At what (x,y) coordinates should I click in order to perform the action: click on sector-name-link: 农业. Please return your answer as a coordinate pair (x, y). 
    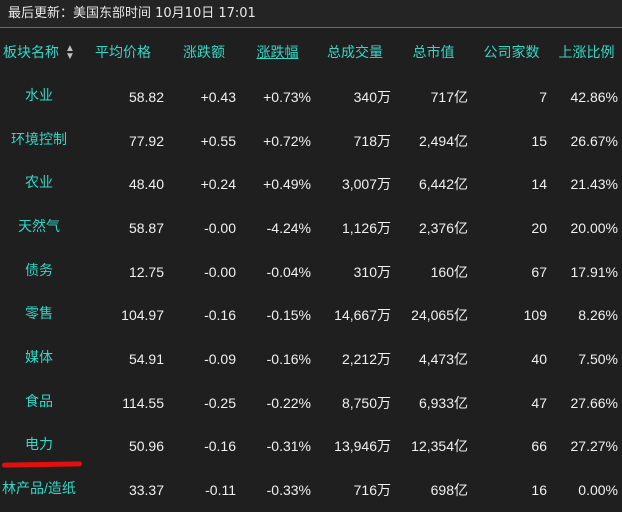
    Looking at the image, I should click on (39, 184).